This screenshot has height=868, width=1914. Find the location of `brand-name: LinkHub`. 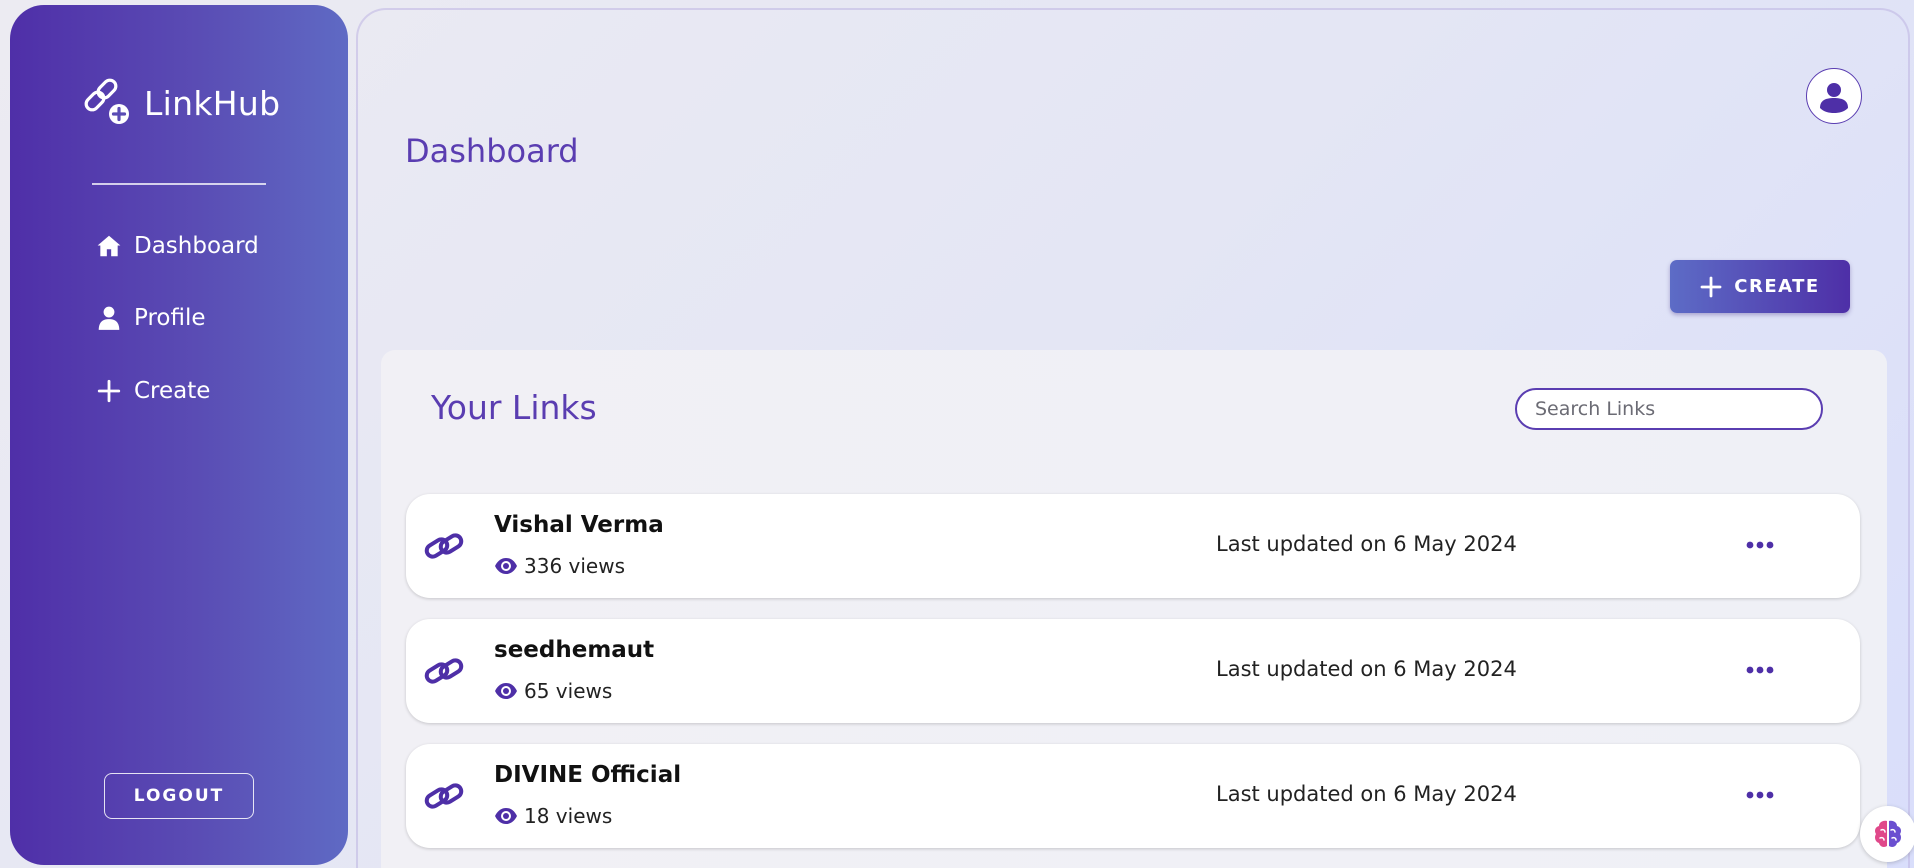

brand-name: LinkHub is located at coordinates (212, 103).